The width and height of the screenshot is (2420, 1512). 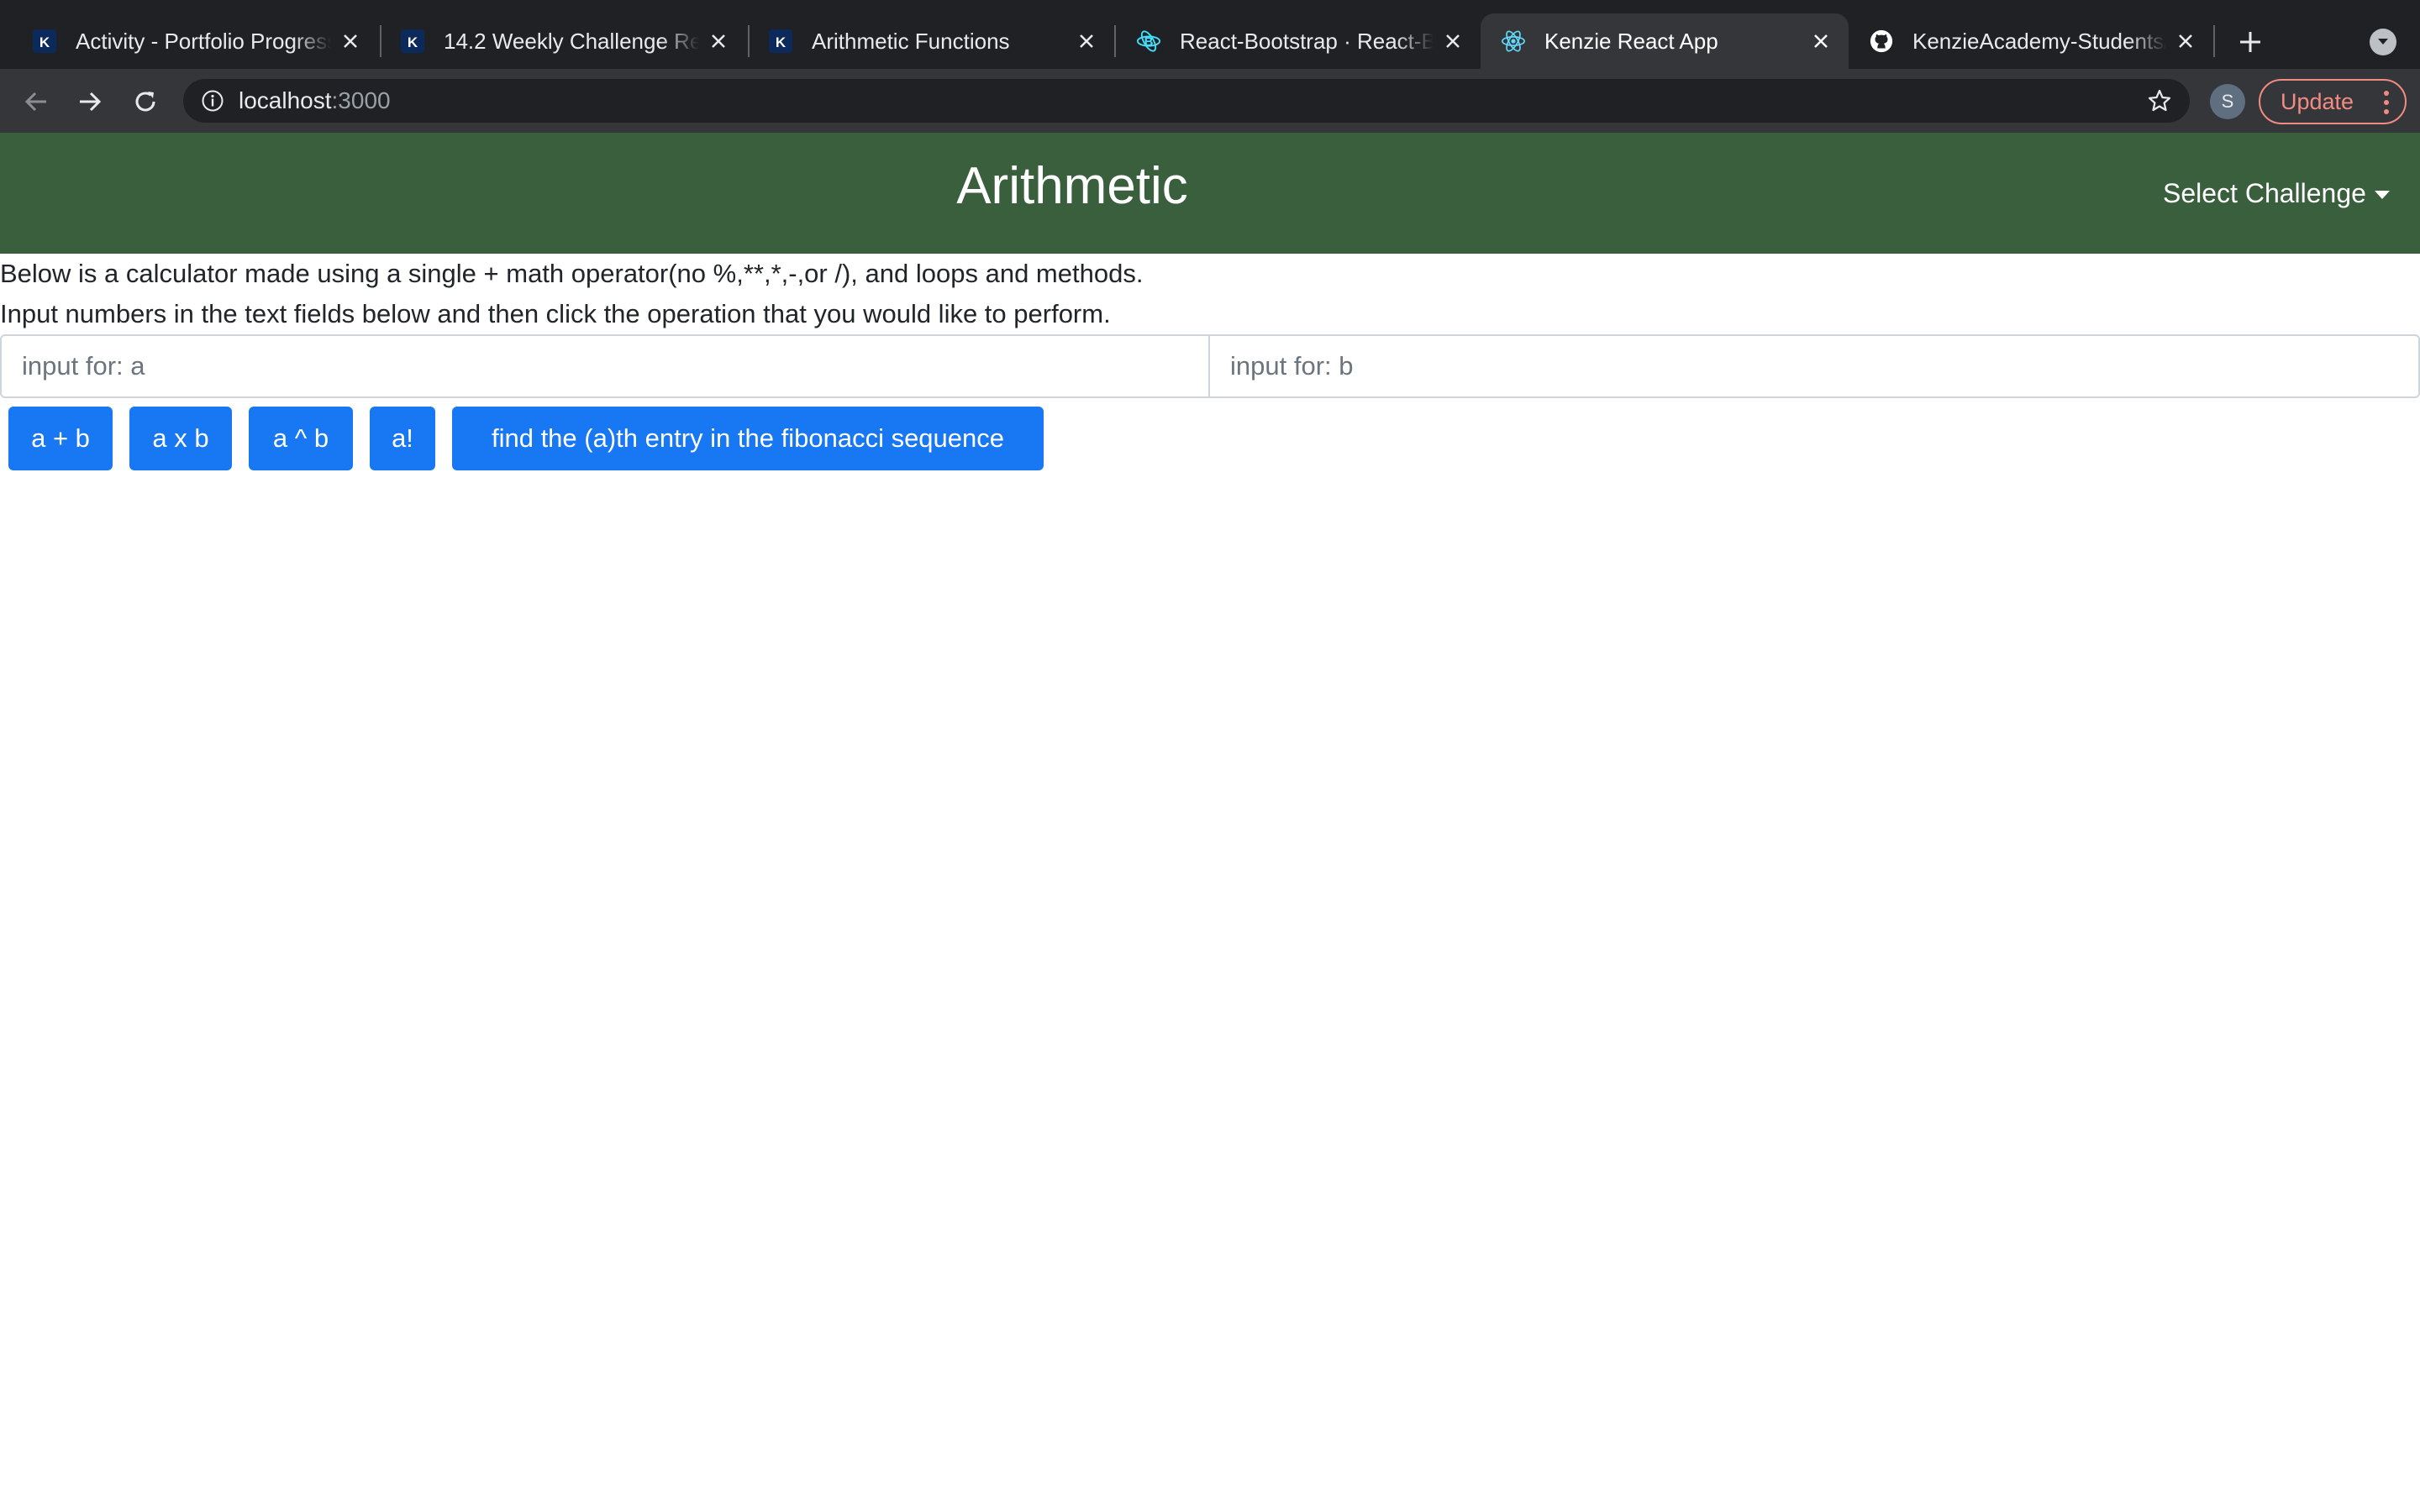 What do you see at coordinates (2317, 101) in the screenshot?
I see `update-label: Update` at bounding box center [2317, 101].